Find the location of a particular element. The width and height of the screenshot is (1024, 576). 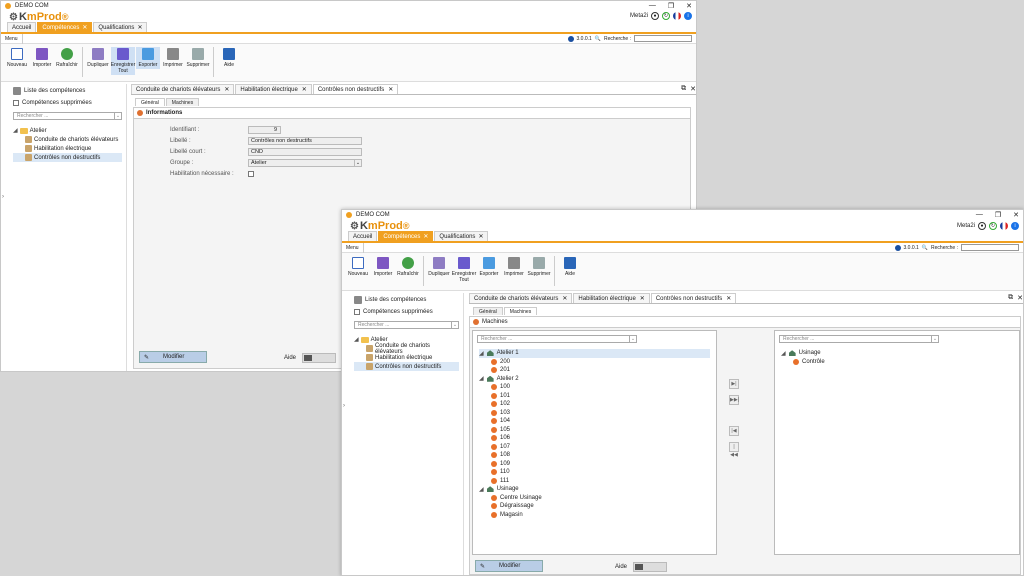

group-select: Atelier ⌄ is located at coordinates (305, 162).